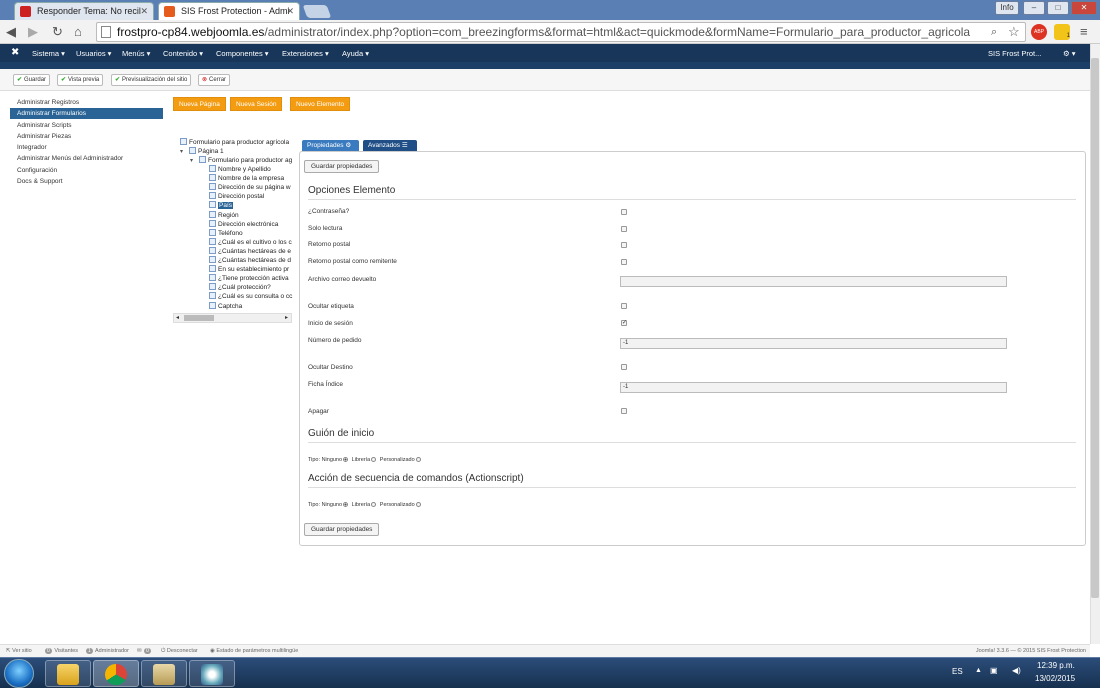 This screenshot has width=1100, height=689. What do you see at coordinates (232, 318) in the screenshot?
I see `tree-horizontal-scrollbar: ◂ ▸` at bounding box center [232, 318].